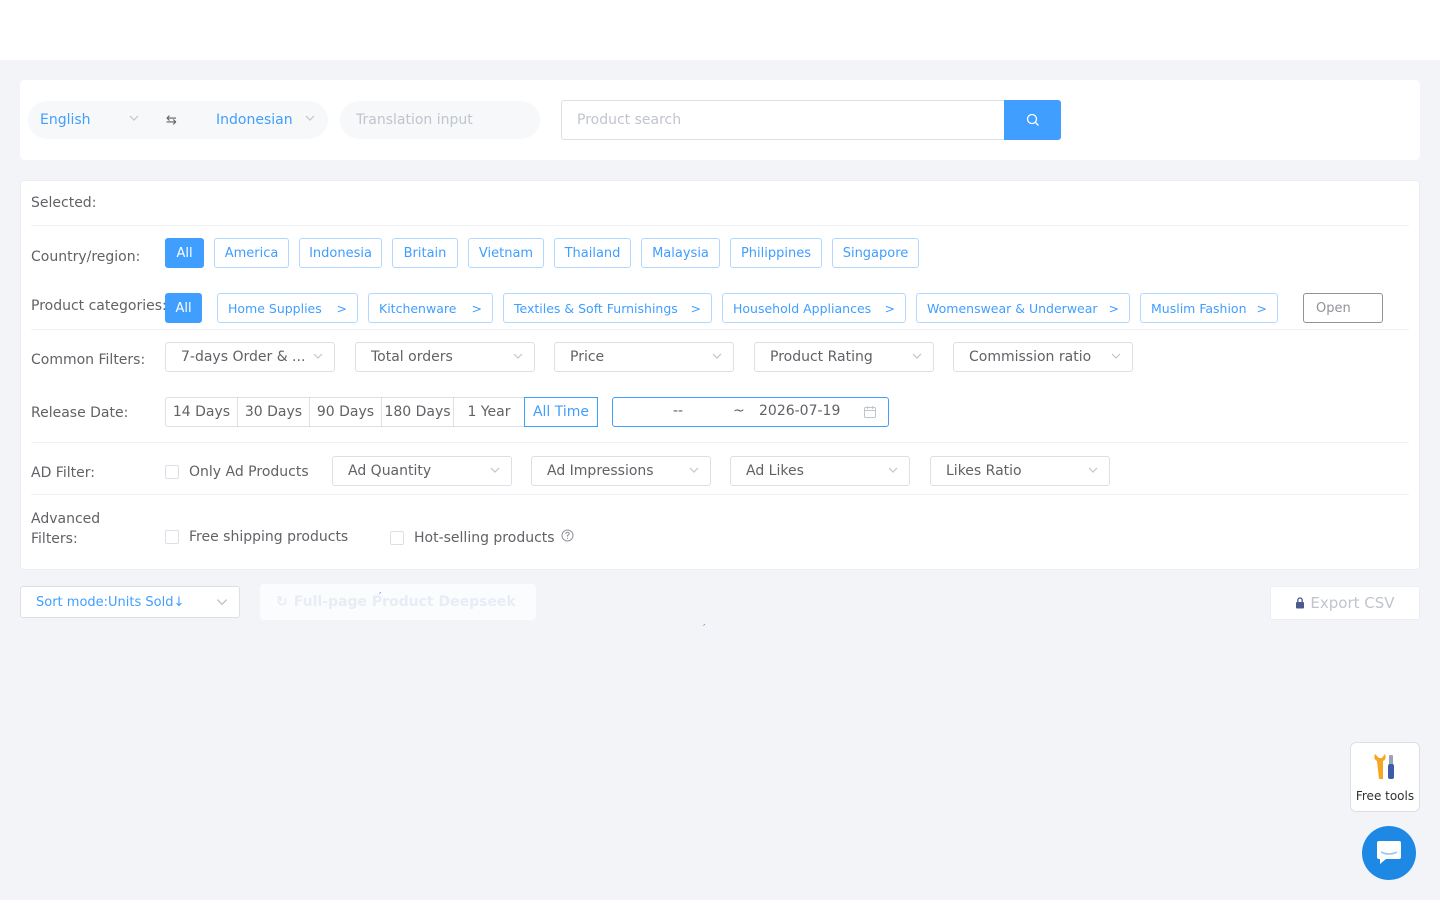 The image size is (1440, 900). Describe the element at coordinates (340, 253) in the screenshot. I see `country-tag-indonesia: Indonesia` at that location.